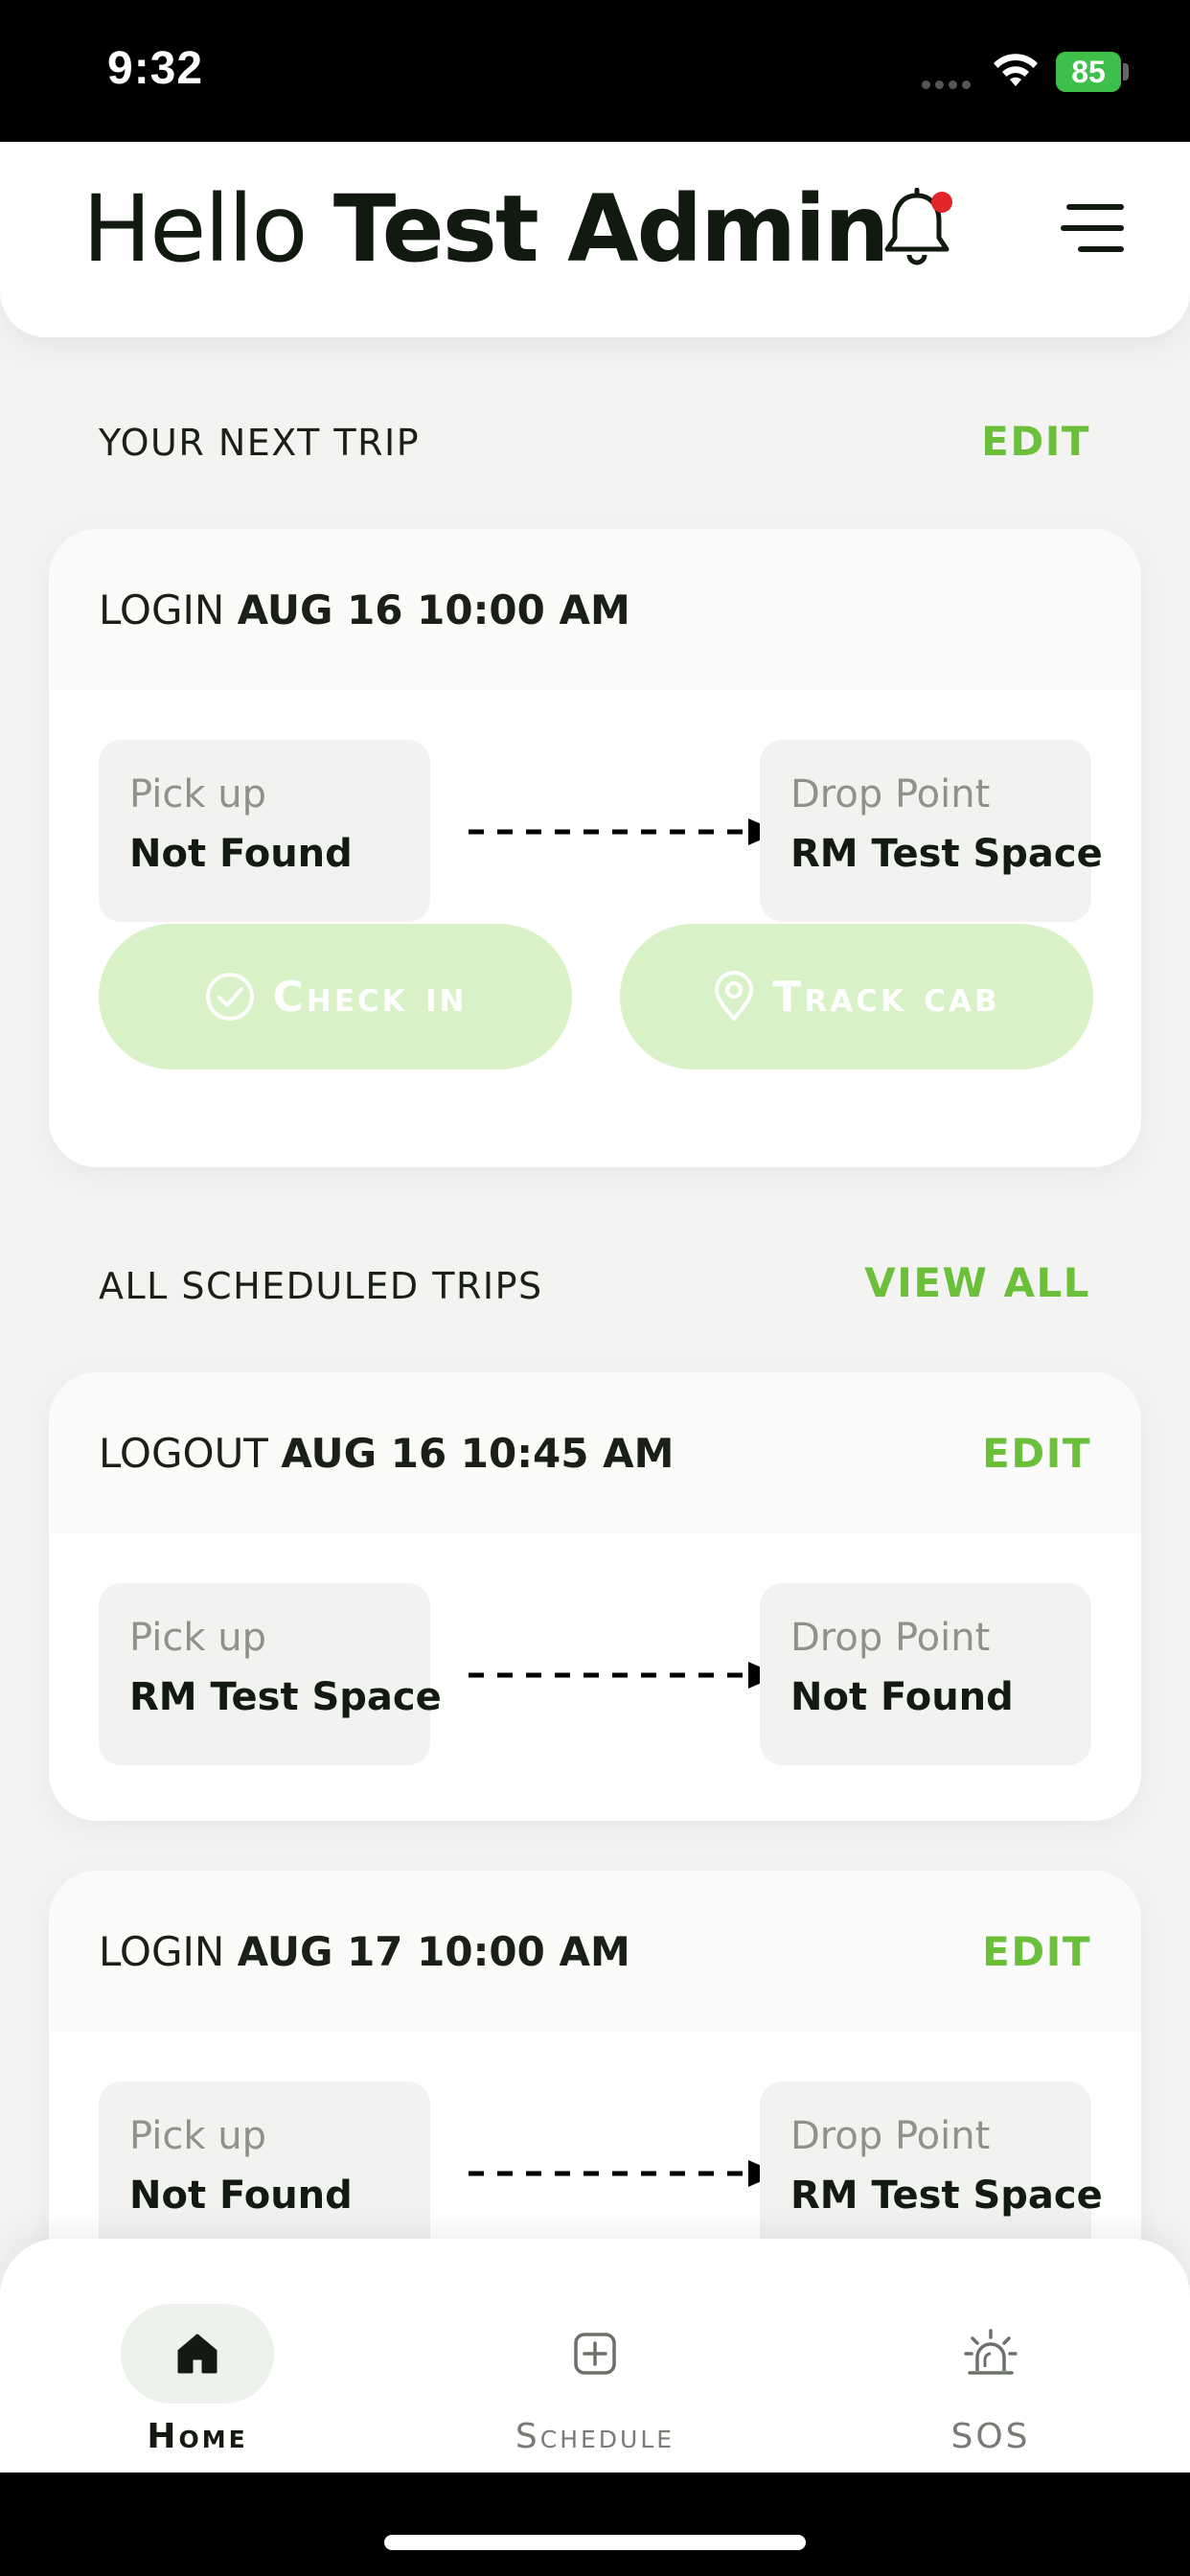 The width and height of the screenshot is (1190, 2576). I want to click on bottom-nav: Home Schedule SOS, so click(595, 2355).